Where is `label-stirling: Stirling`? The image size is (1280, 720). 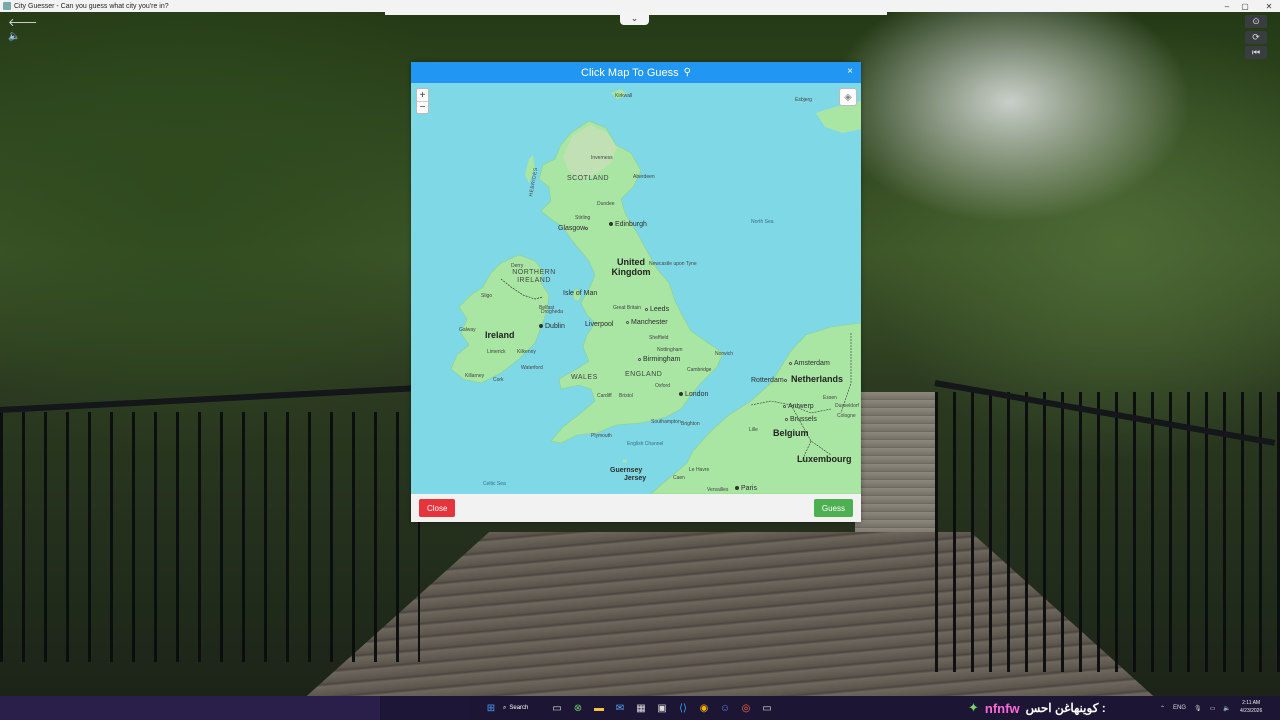
label-stirling: Stirling is located at coordinates (583, 218).